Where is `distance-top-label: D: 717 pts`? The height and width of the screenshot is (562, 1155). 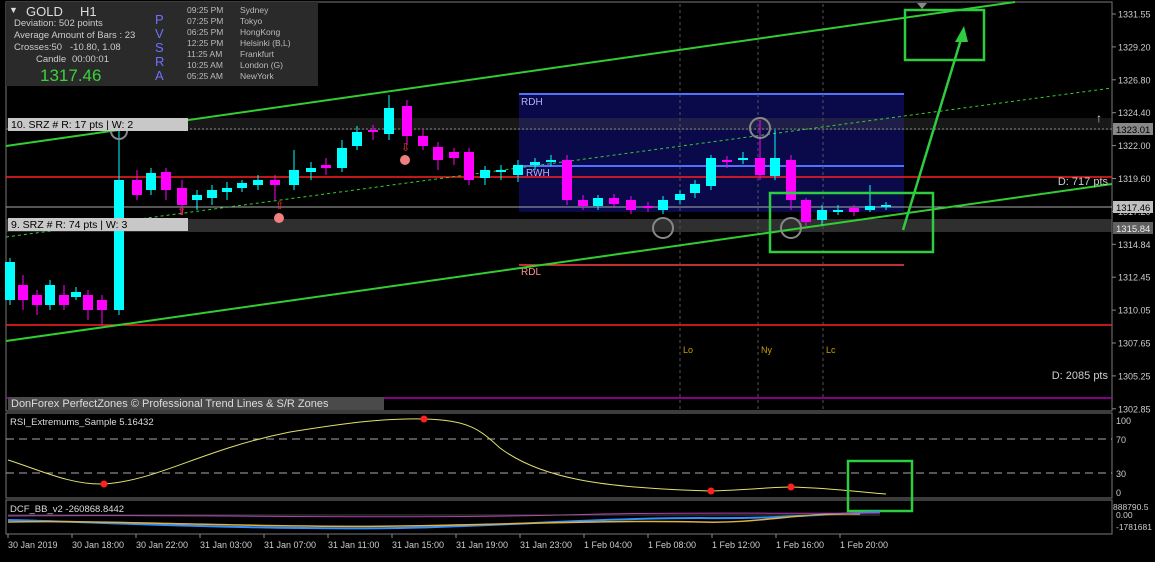
distance-top-label: D: 717 pts is located at coordinates (1083, 182).